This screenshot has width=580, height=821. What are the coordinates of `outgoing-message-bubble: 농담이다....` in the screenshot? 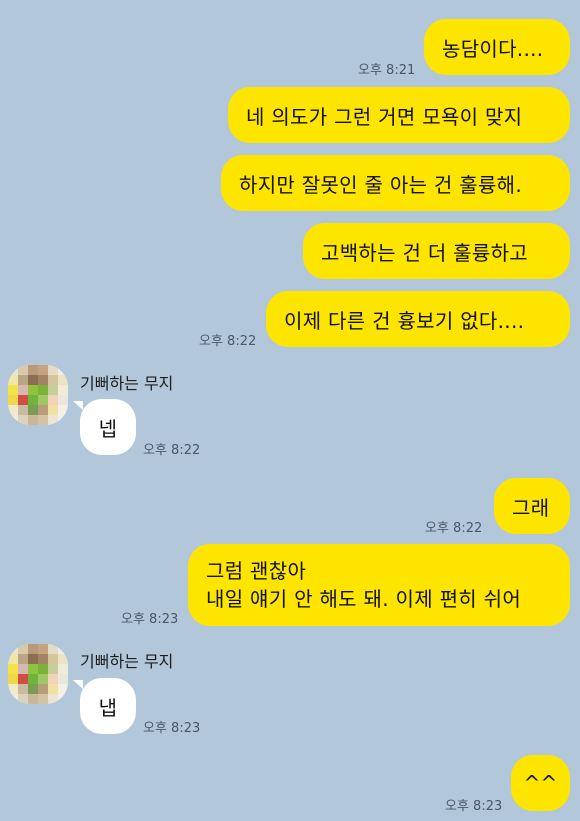 It's located at (497, 47).